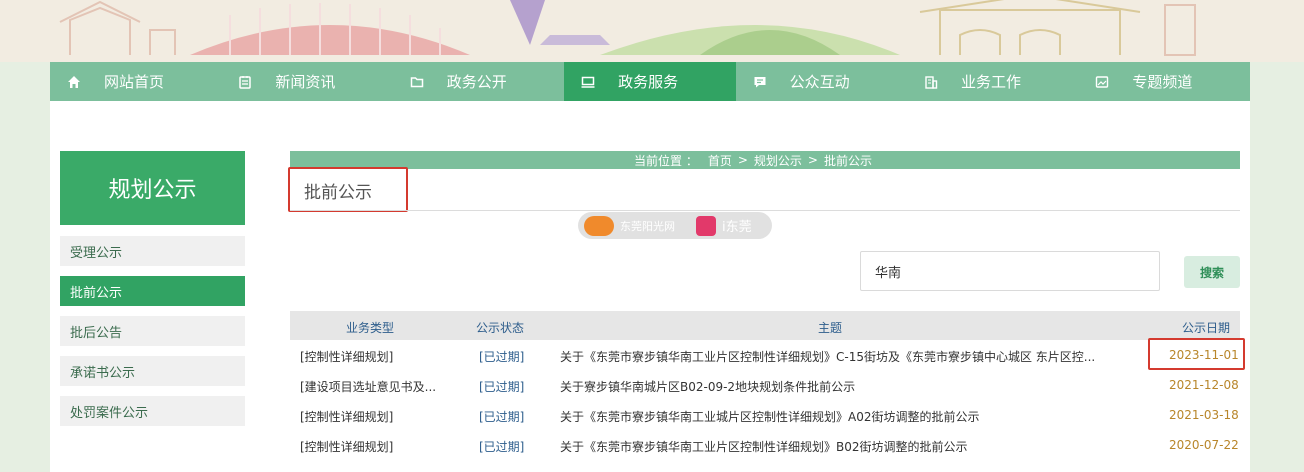 The height and width of the screenshot is (472, 1304). What do you see at coordinates (500, 328) in the screenshot?
I see `header-status: 公示状态` at bounding box center [500, 328].